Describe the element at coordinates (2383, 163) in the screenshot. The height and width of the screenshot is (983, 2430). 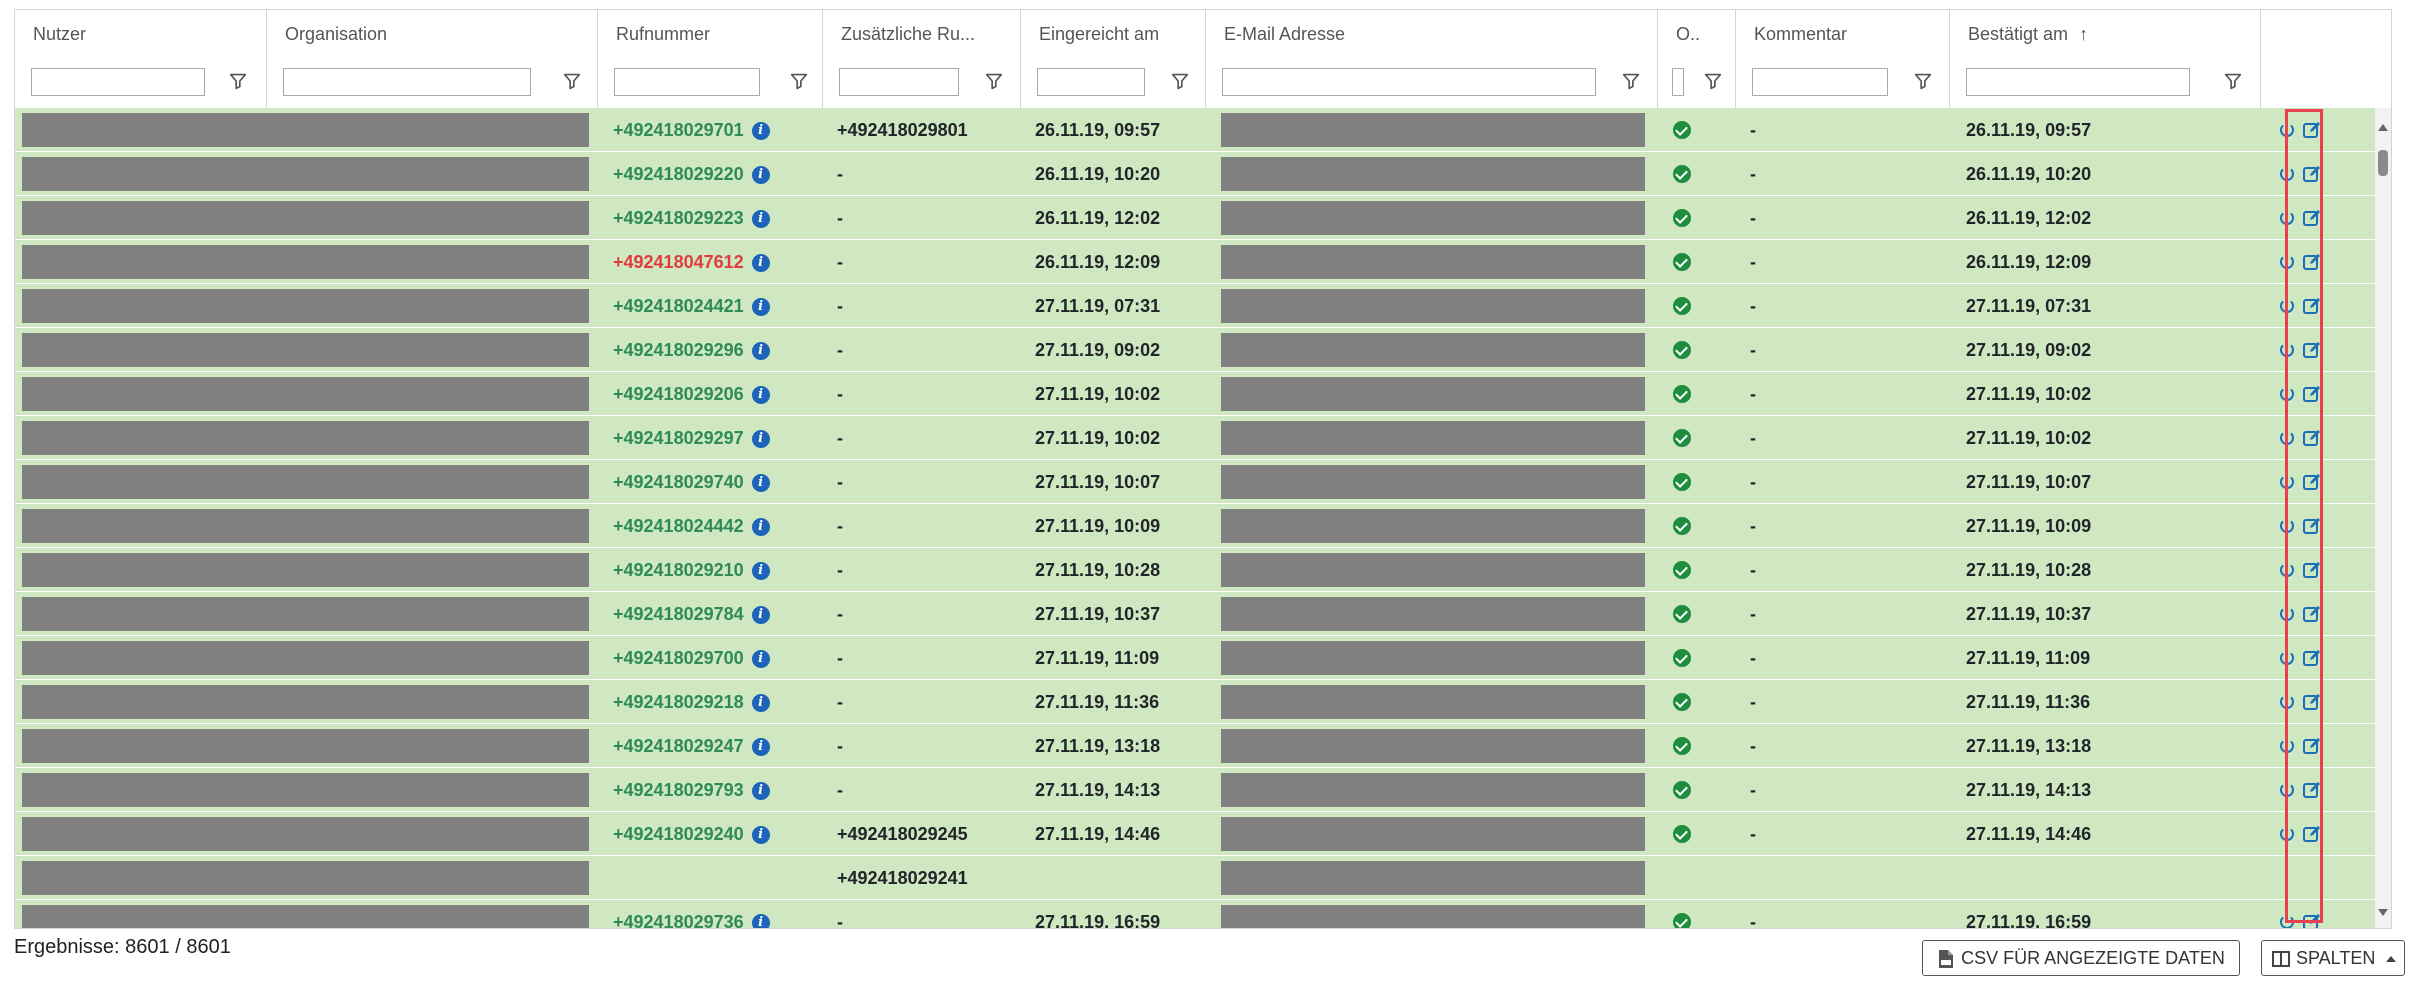
I see `scroll-thumb` at that location.